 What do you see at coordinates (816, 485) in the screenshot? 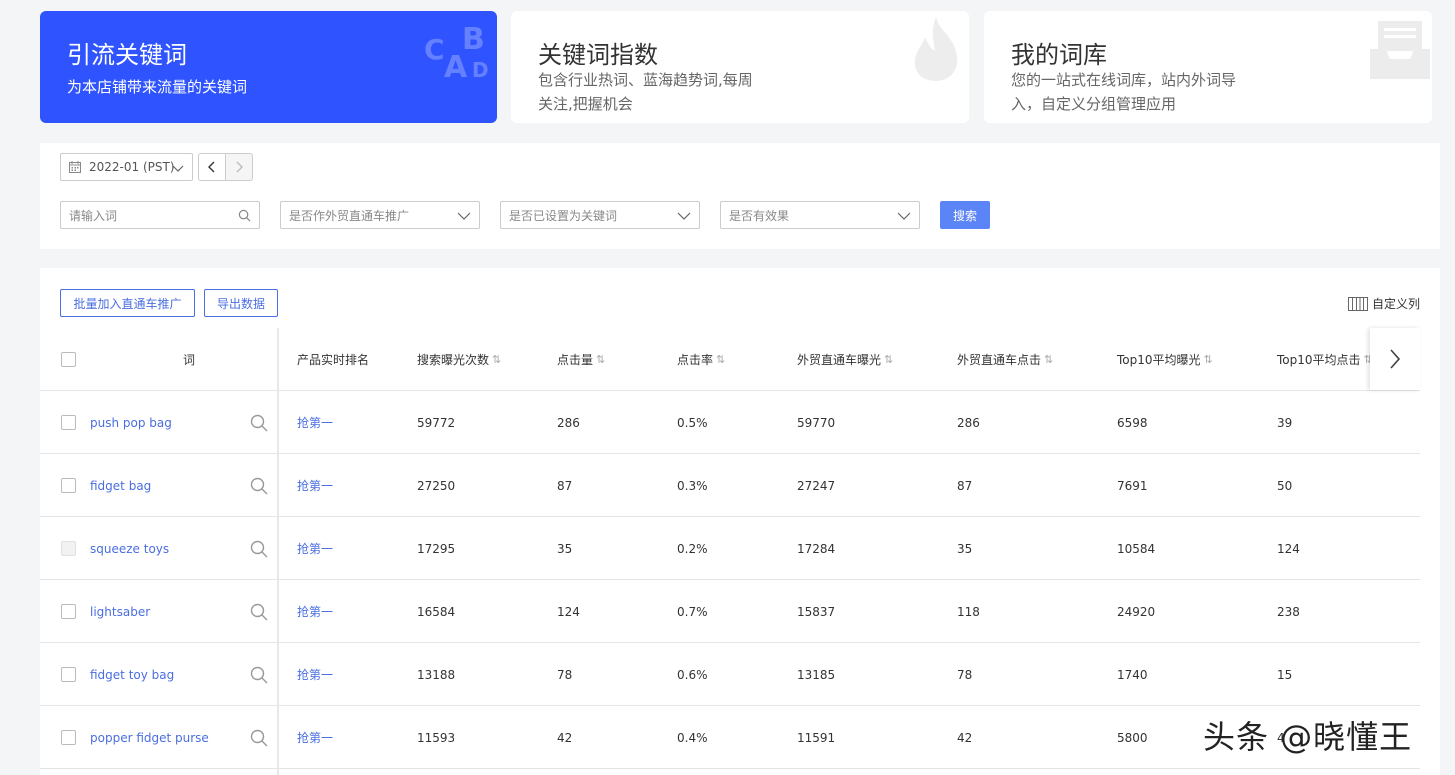
I see `cell-p4p-impressions: 27247` at bounding box center [816, 485].